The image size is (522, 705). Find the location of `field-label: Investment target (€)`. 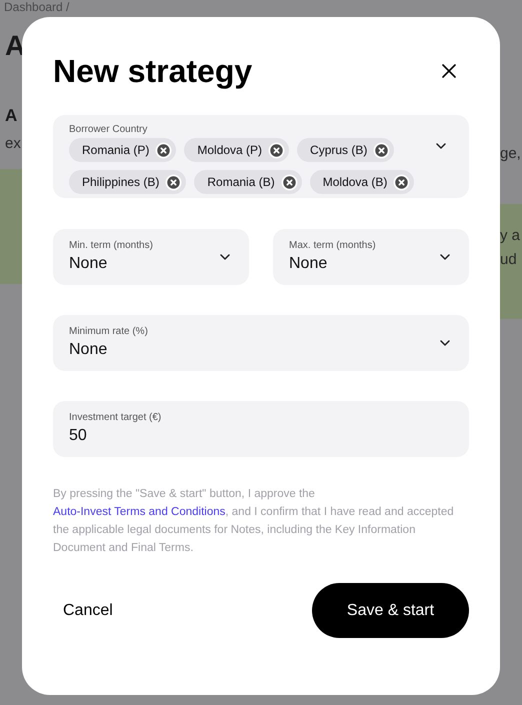

field-label: Investment target (€) is located at coordinates (115, 418).